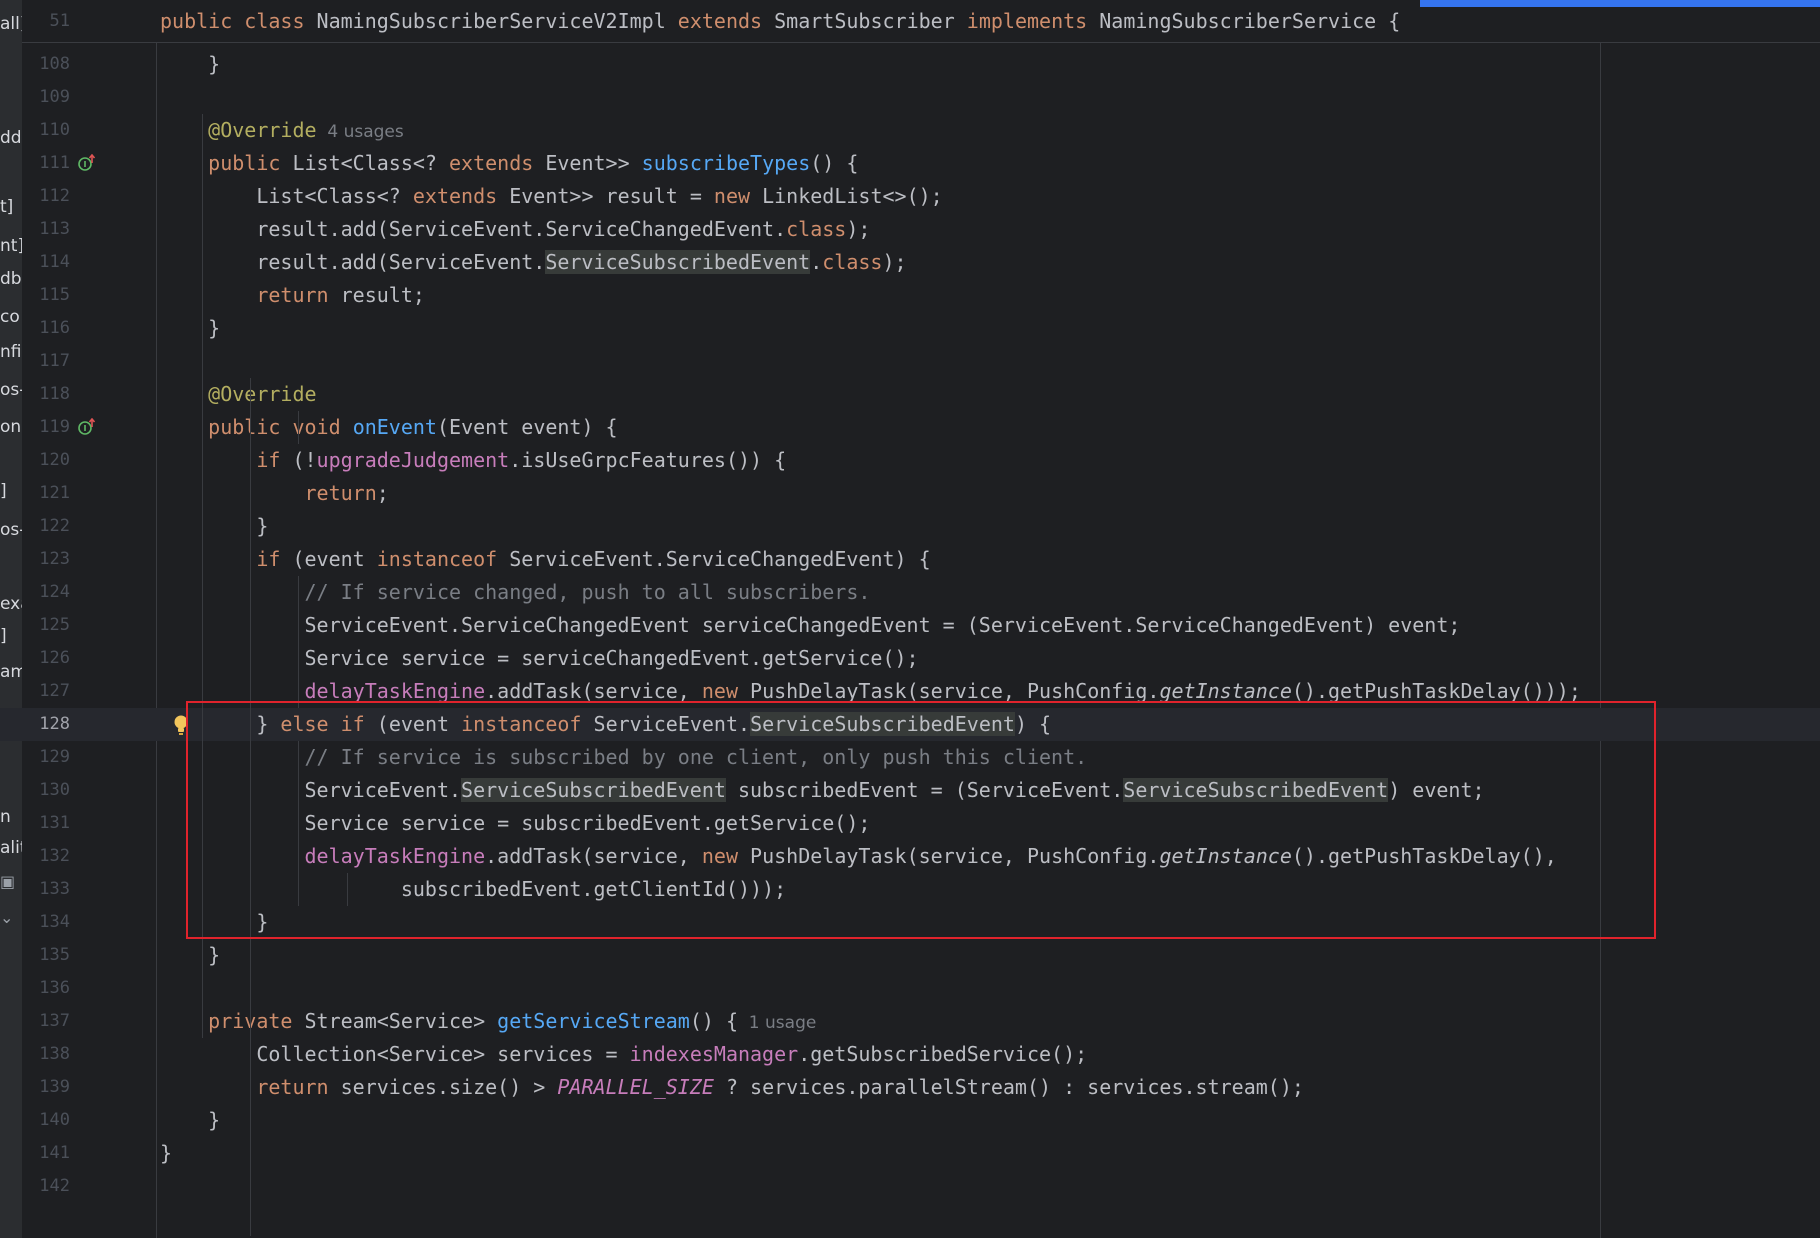 The height and width of the screenshot is (1238, 1820). Describe the element at coordinates (1027, 21) in the screenshot. I see `code-token: implements` at that location.